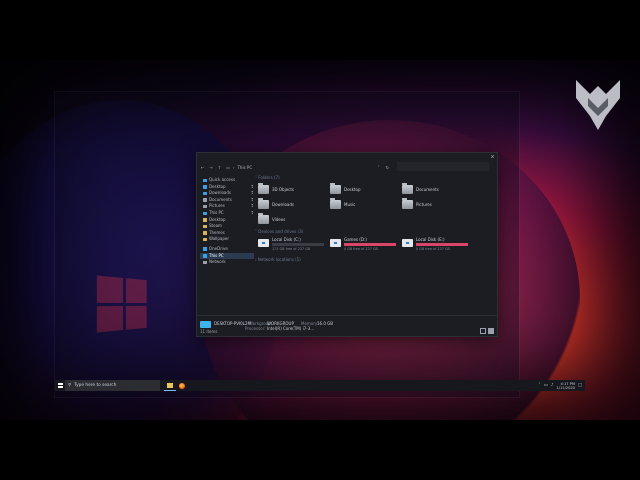 This screenshot has height=480, width=640. I want to click on section-header-network: › Network locations (1), so click(374, 260).